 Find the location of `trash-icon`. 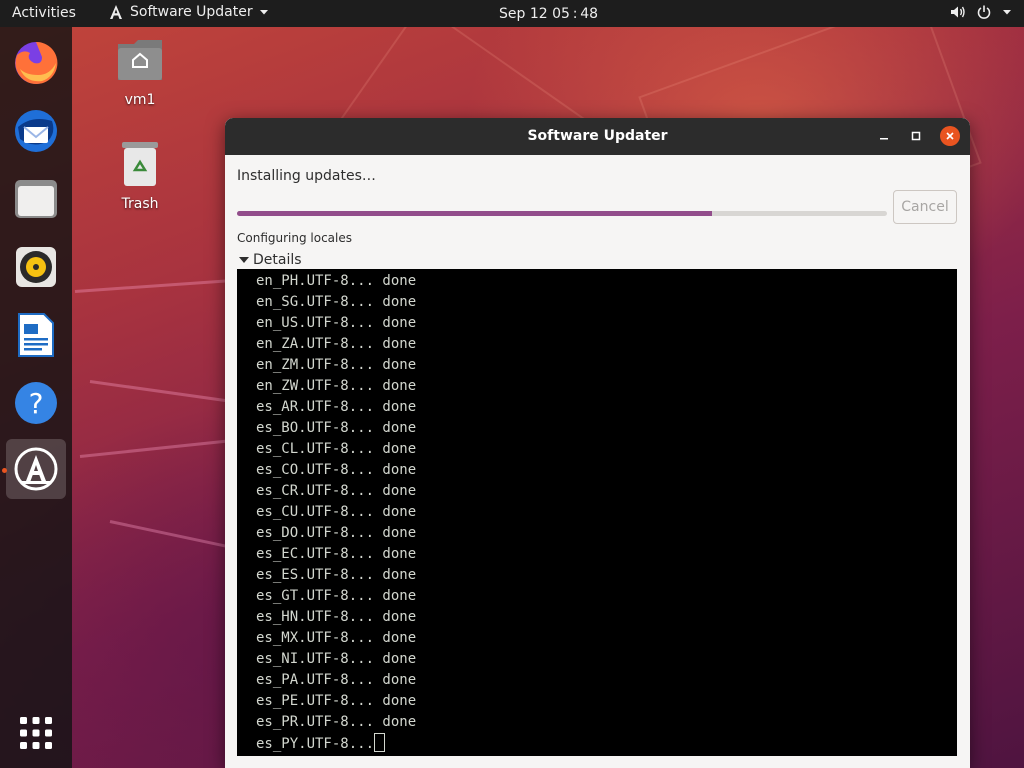

trash-icon is located at coordinates (140, 164).